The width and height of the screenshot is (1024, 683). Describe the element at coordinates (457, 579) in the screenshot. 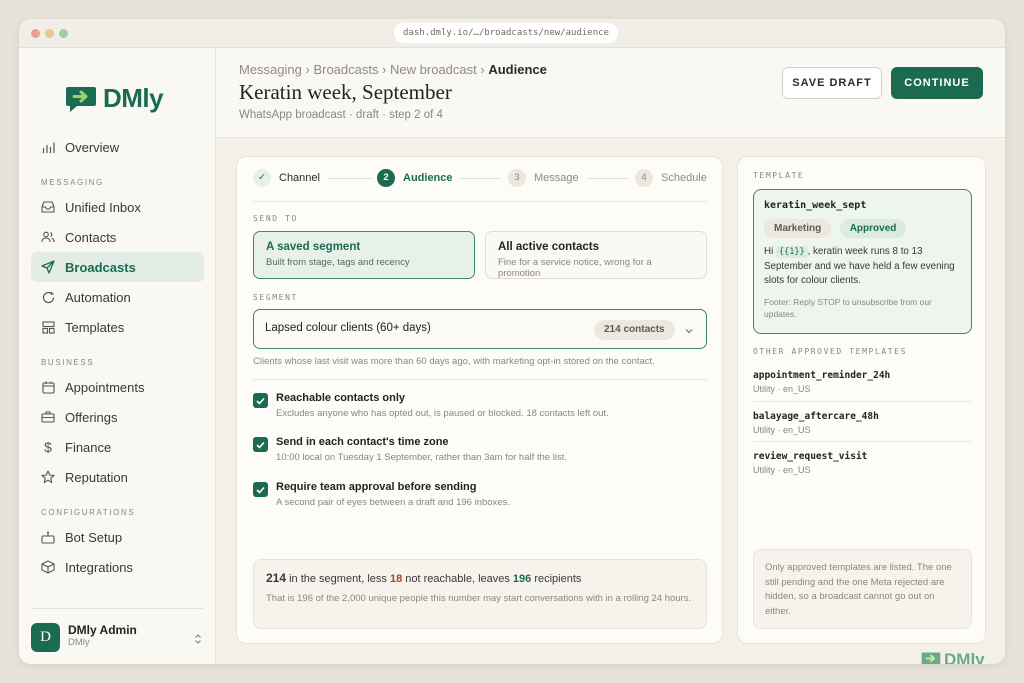

I see `summary-text: not reachable, leaves` at that location.